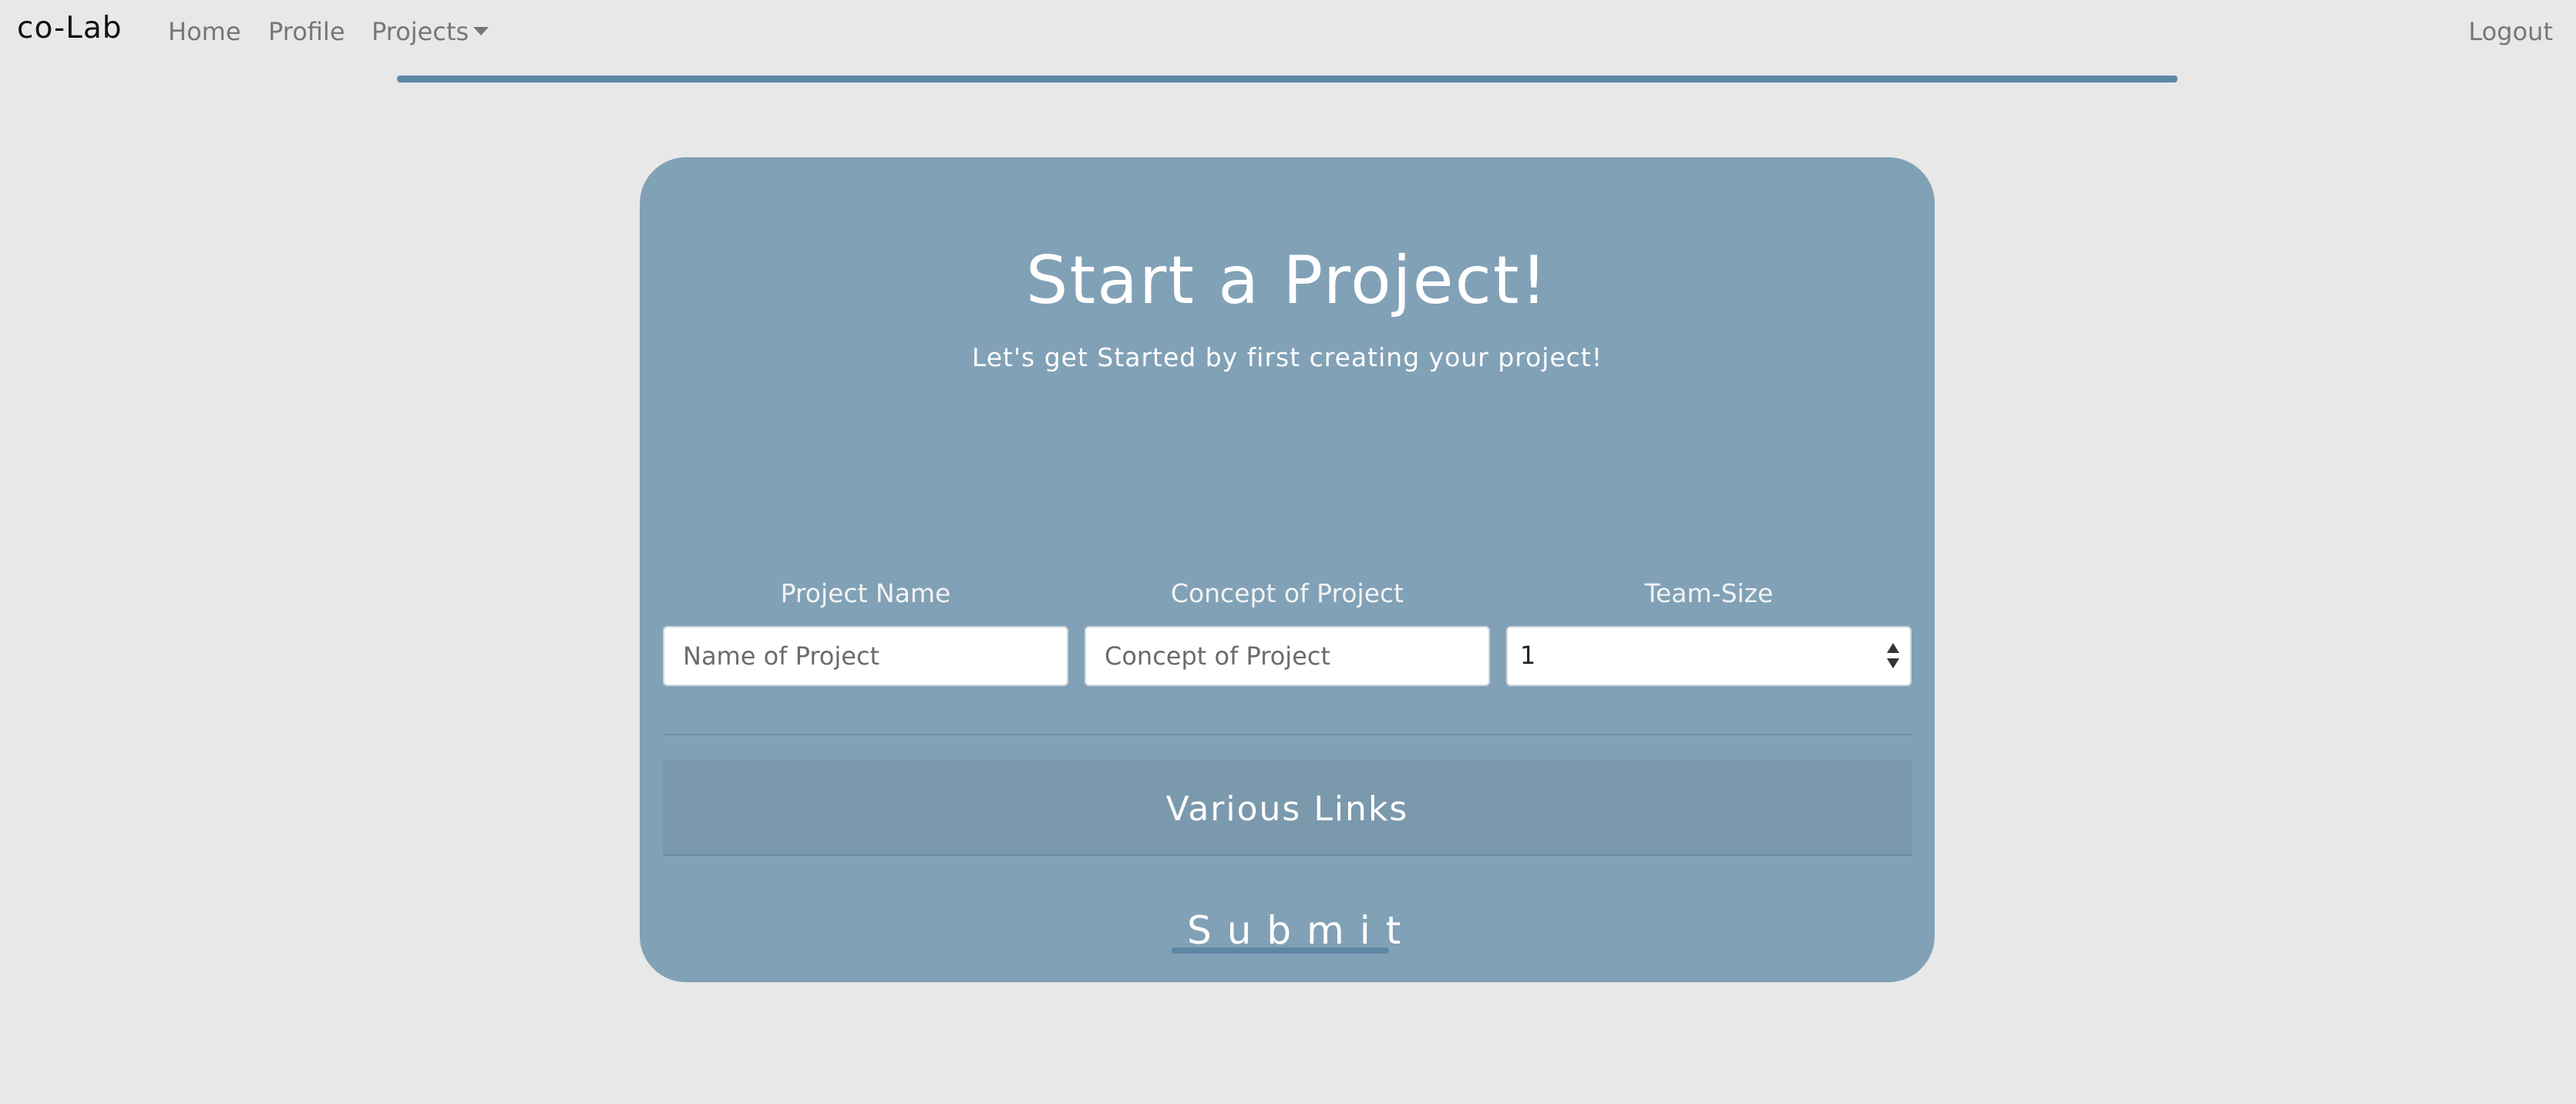 Image resolution: width=2576 pixels, height=1104 pixels. What do you see at coordinates (865, 656) in the screenshot?
I see `project-name-input` at bounding box center [865, 656].